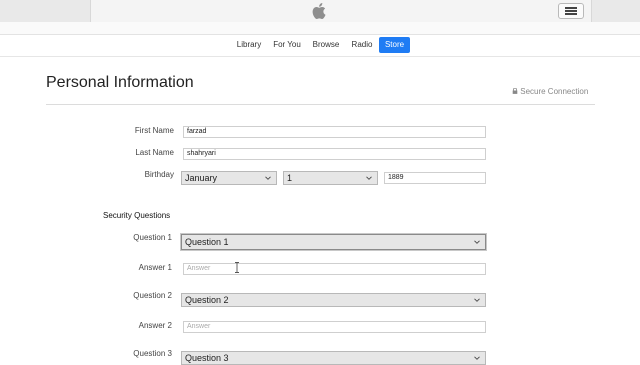 This screenshot has width=640, height=365. Describe the element at coordinates (320, 28) in the screenshot. I see `toolbar-band` at that location.